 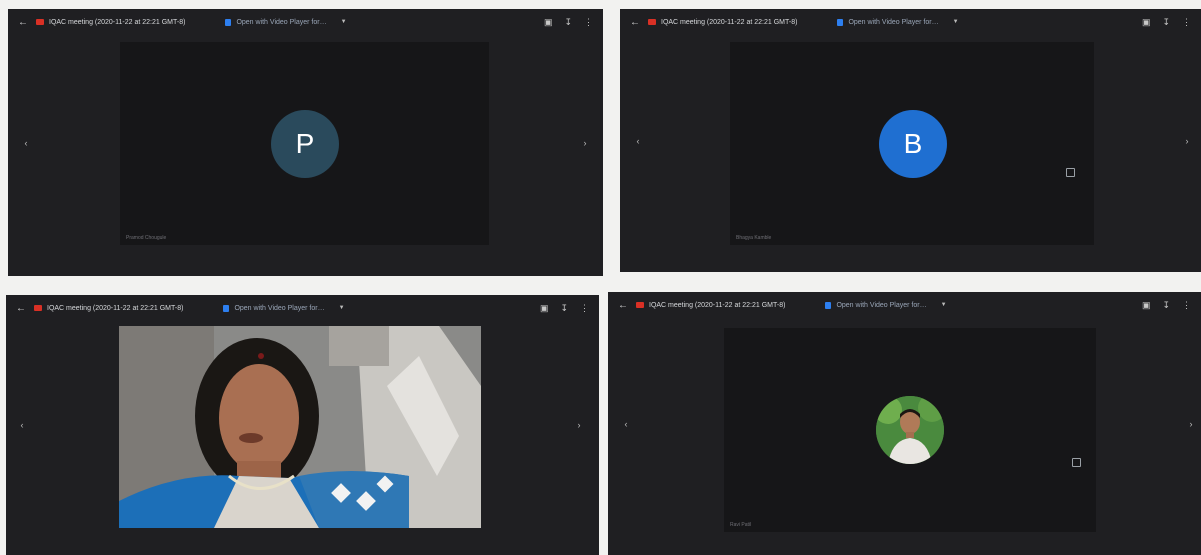 I want to click on avatar-letter: B, so click(x=913, y=143).